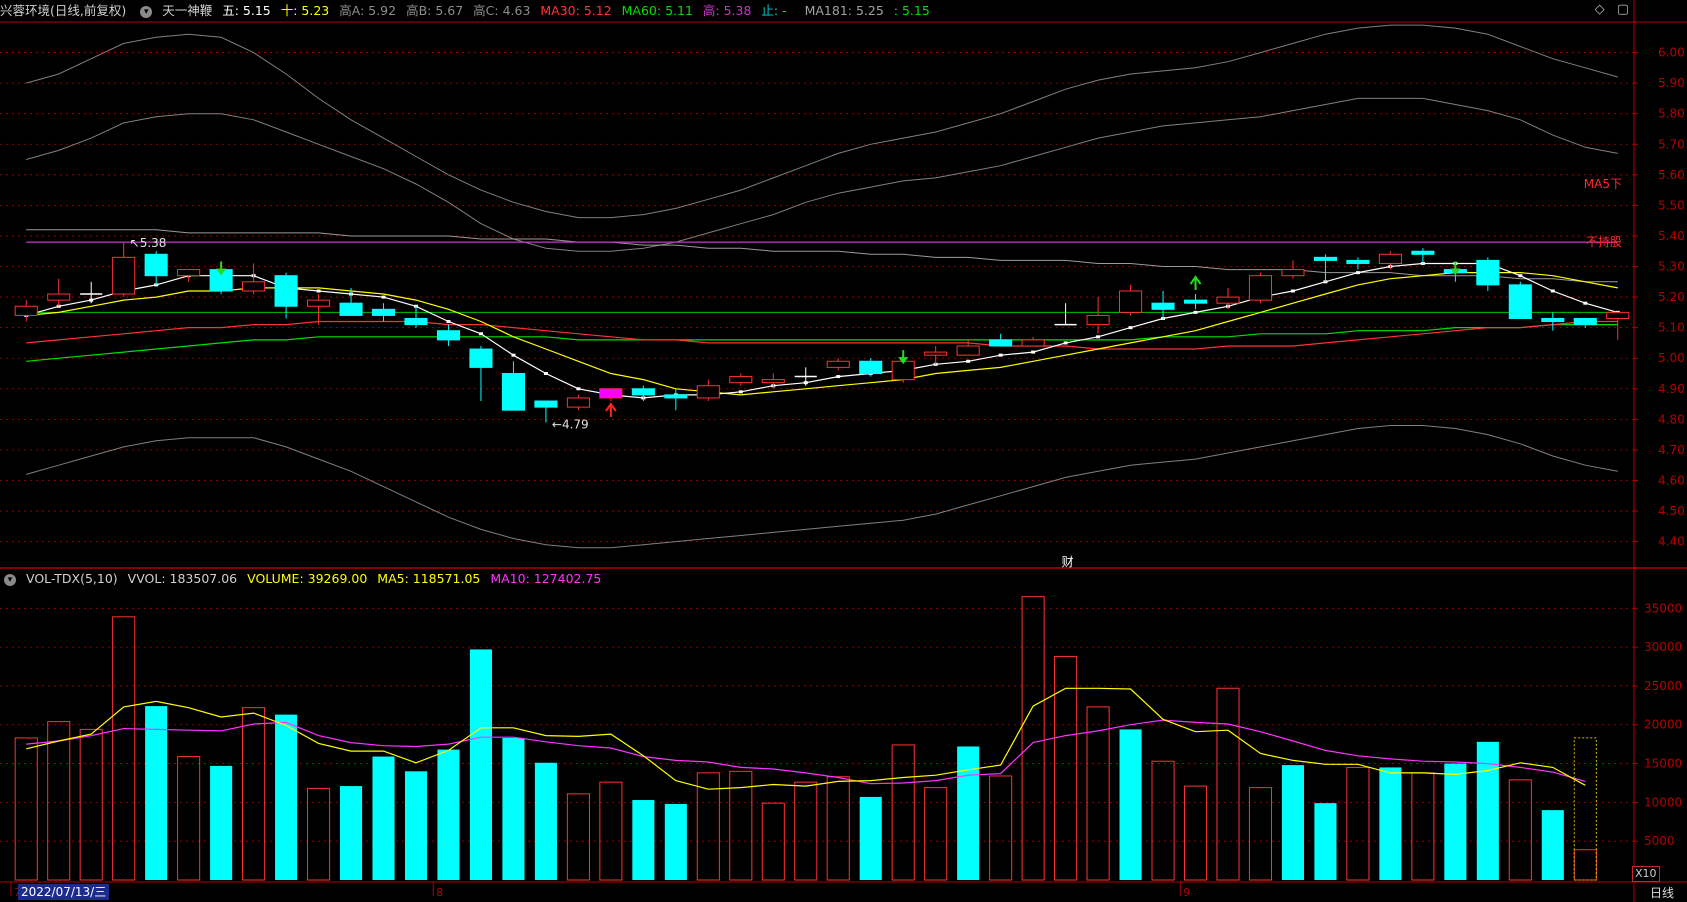  What do you see at coordinates (1603, 184) in the screenshot?
I see `status-label: MA5下` at bounding box center [1603, 184].